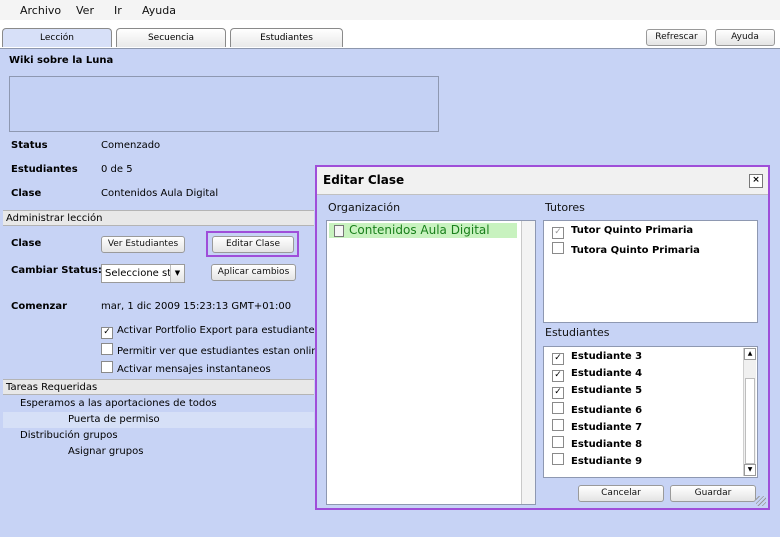 This screenshot has width=780, height=537. What do you see at coordinates (194, 369) in the screenshot?
I see `option-label: Activar mensajes instantaneos` at bounding box center [194, 369].